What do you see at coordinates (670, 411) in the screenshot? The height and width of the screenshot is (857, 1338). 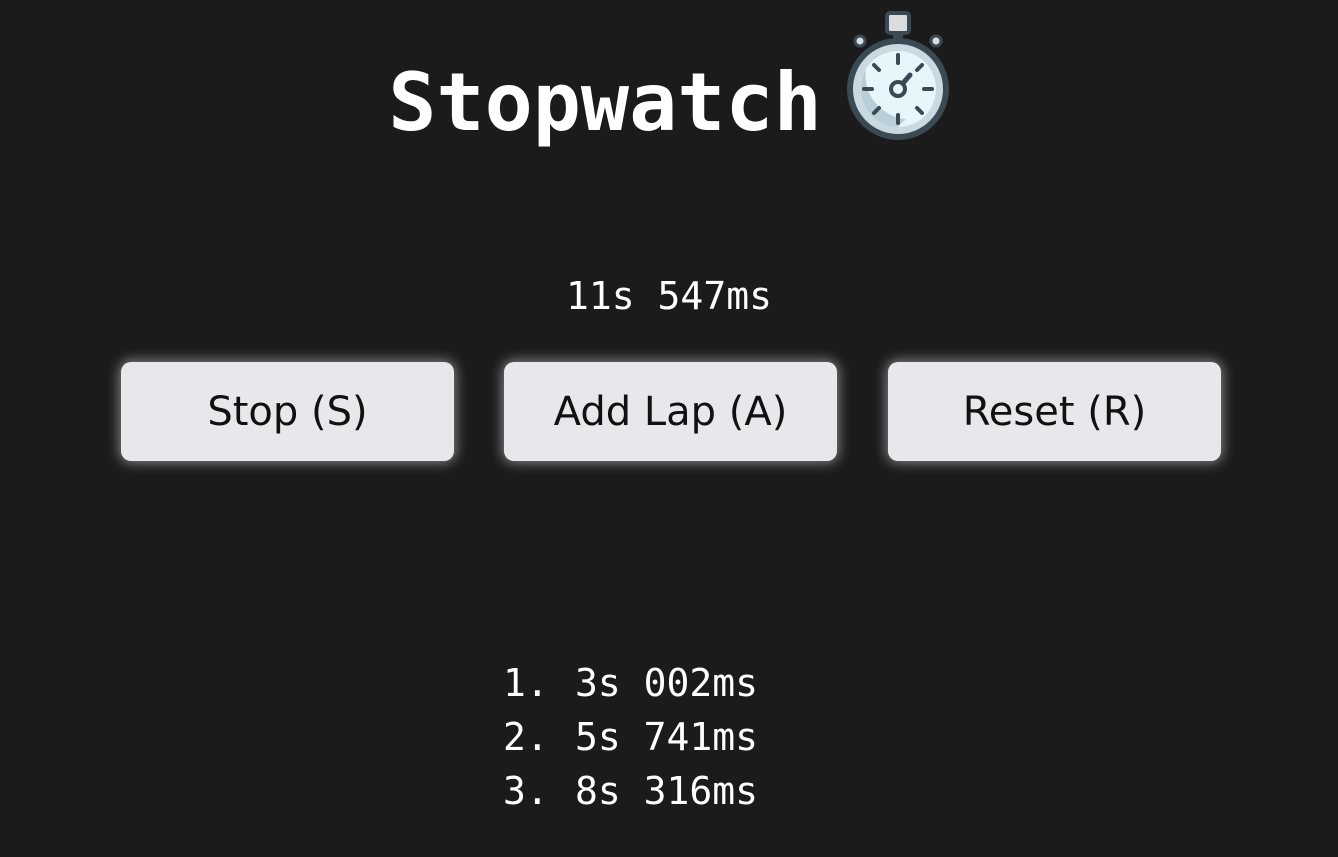 I see `add-lap-button: Add Lap (A)` at bounding box center [670, 411].